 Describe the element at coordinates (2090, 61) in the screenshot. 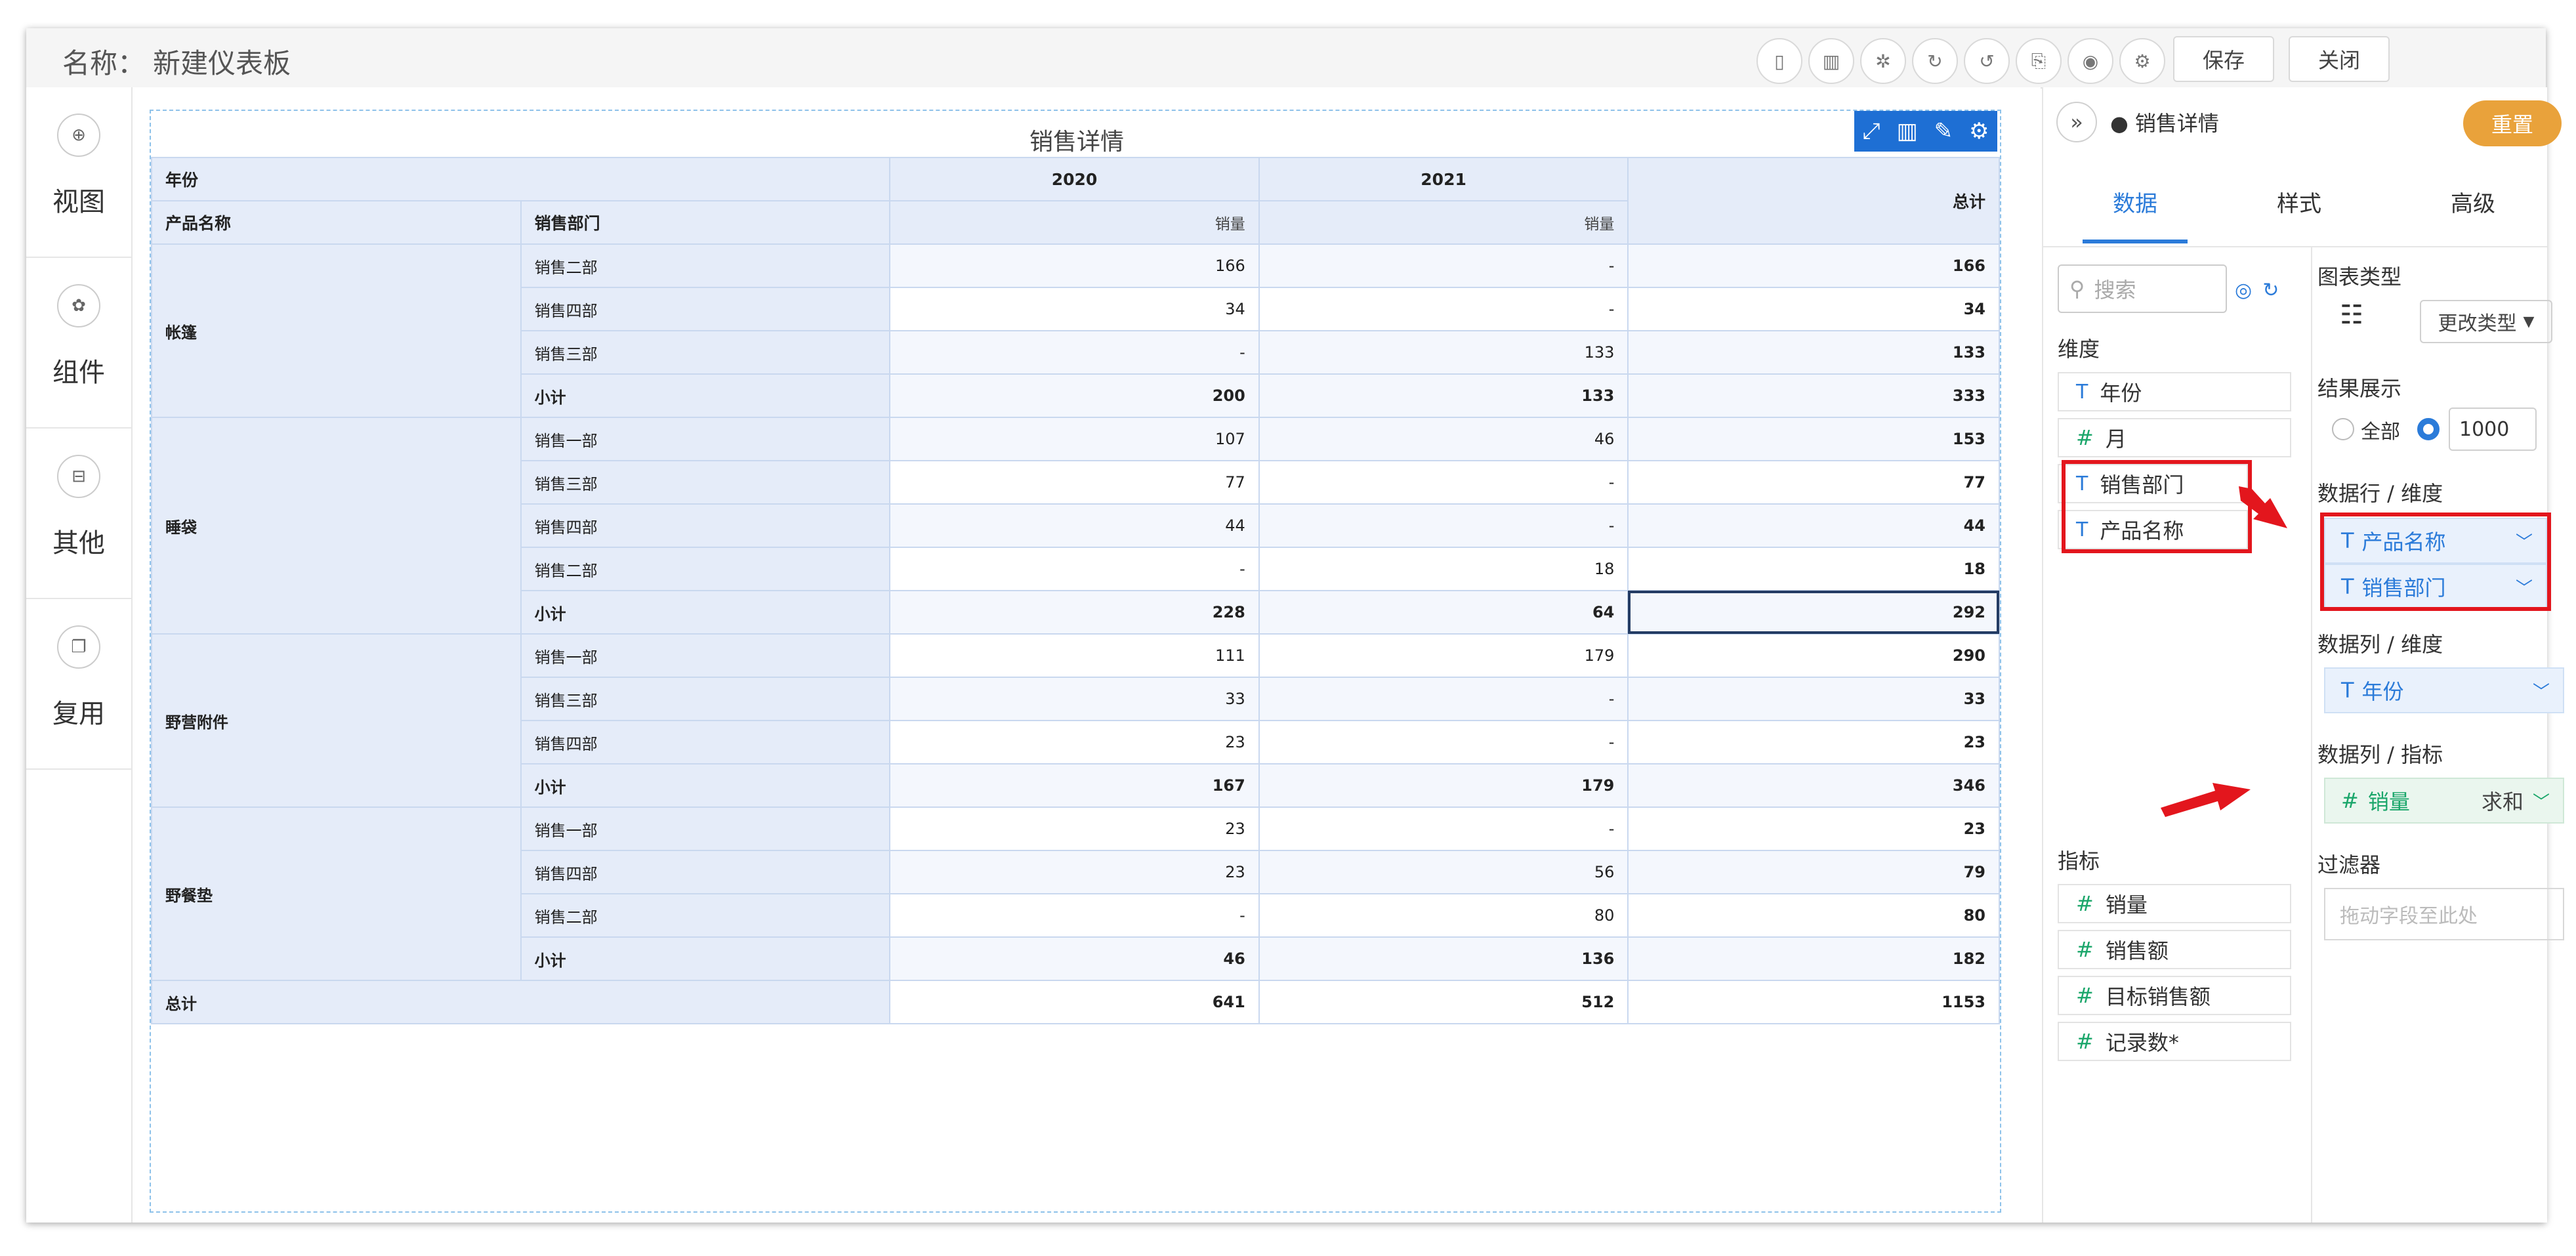

I see `preview-icon: ◉` at that location.